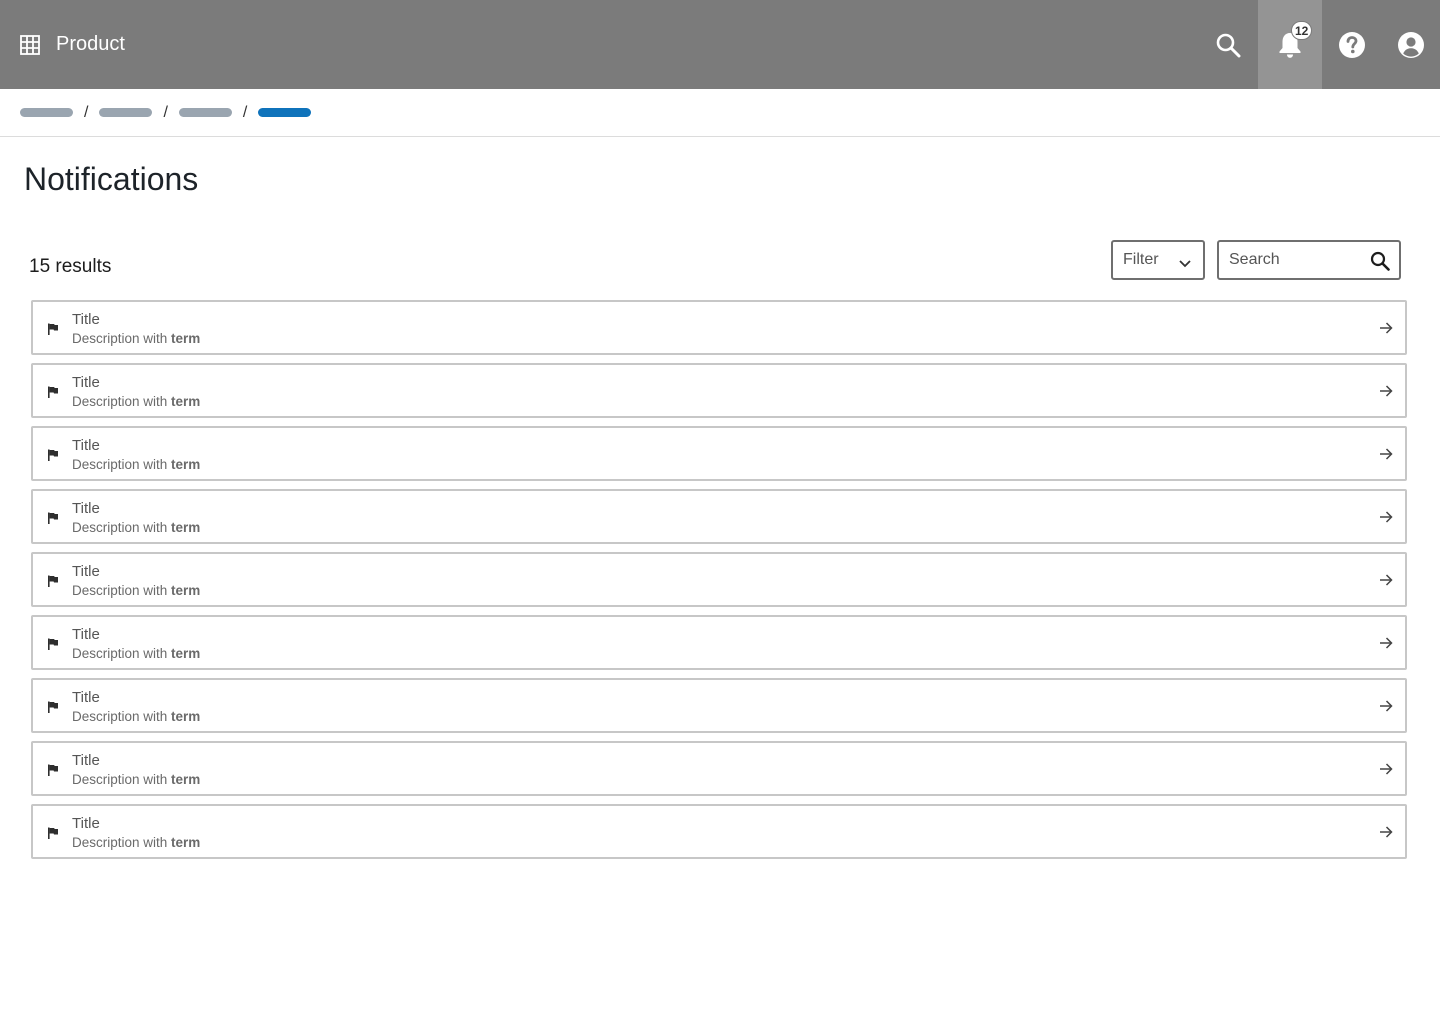  I want to click on product-name: Product, so click(90, 44).